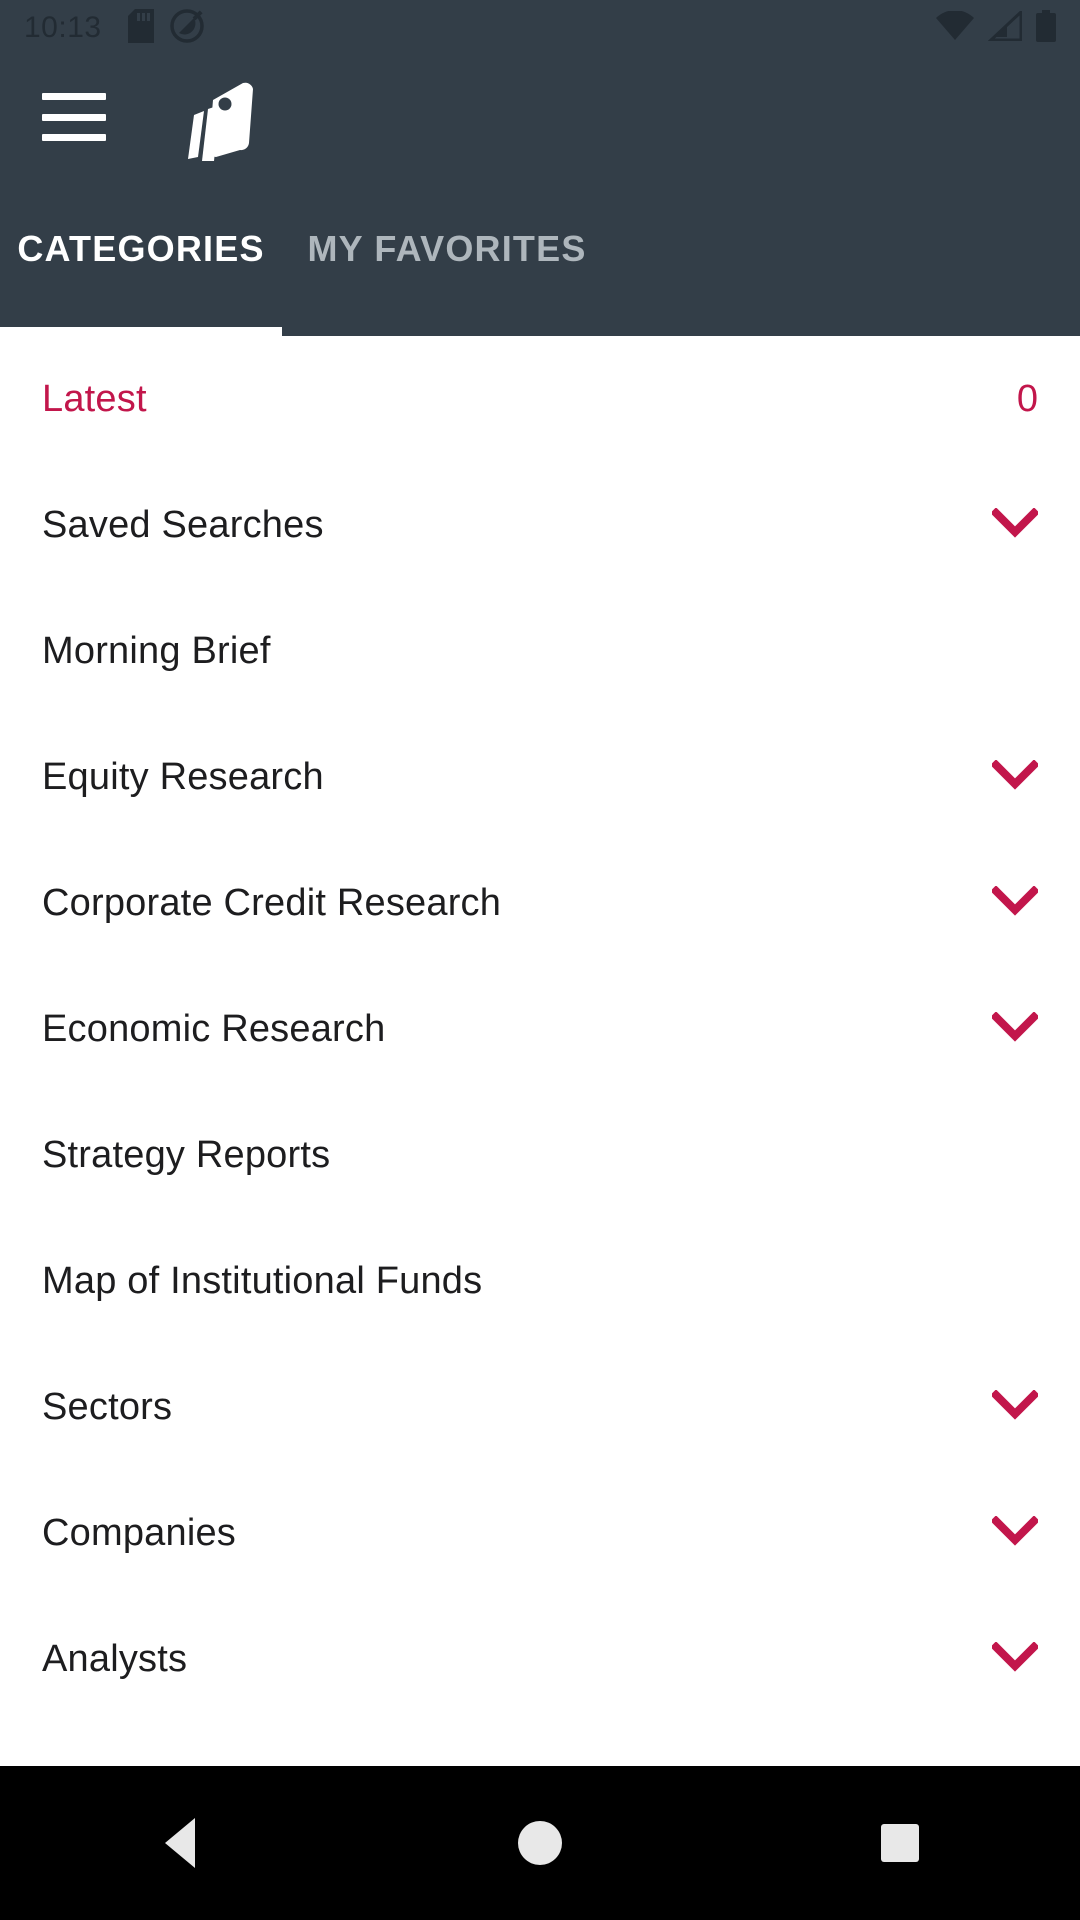 This screenshot has width=1080, height=1920. I want to click on sd-card-icon, so click(140, 28).